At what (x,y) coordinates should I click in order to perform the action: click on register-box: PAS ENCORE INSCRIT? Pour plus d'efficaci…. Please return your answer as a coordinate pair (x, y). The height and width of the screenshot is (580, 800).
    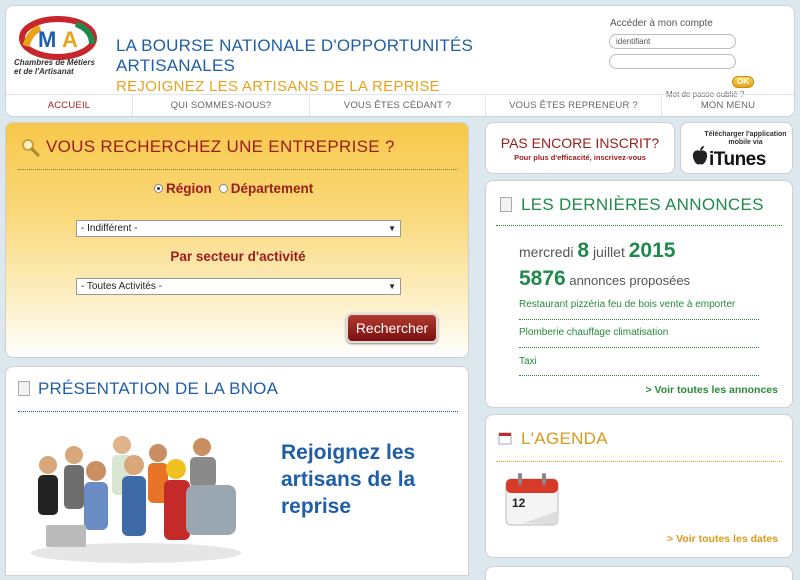
    Looking at the image, I should click on (580, 148).